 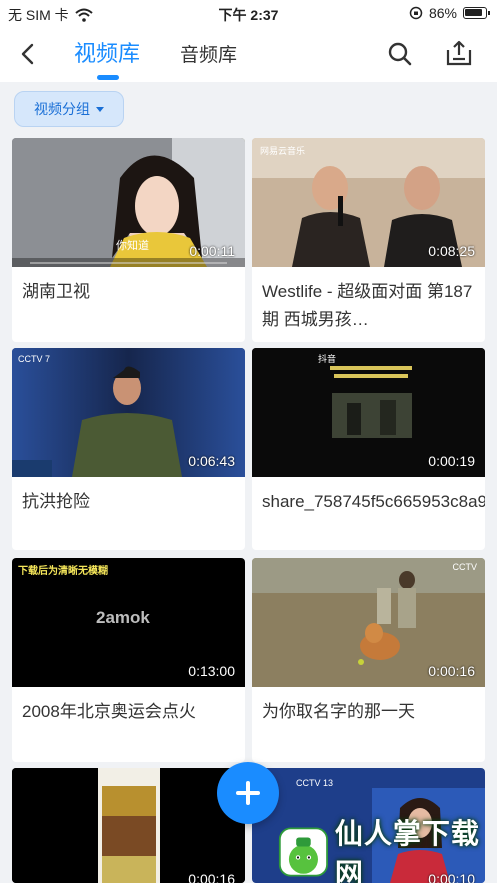 What do you see at coordinates (100, 109) in the screenshot?
I see `caret-down-icon` at bounding box center [100, 109].